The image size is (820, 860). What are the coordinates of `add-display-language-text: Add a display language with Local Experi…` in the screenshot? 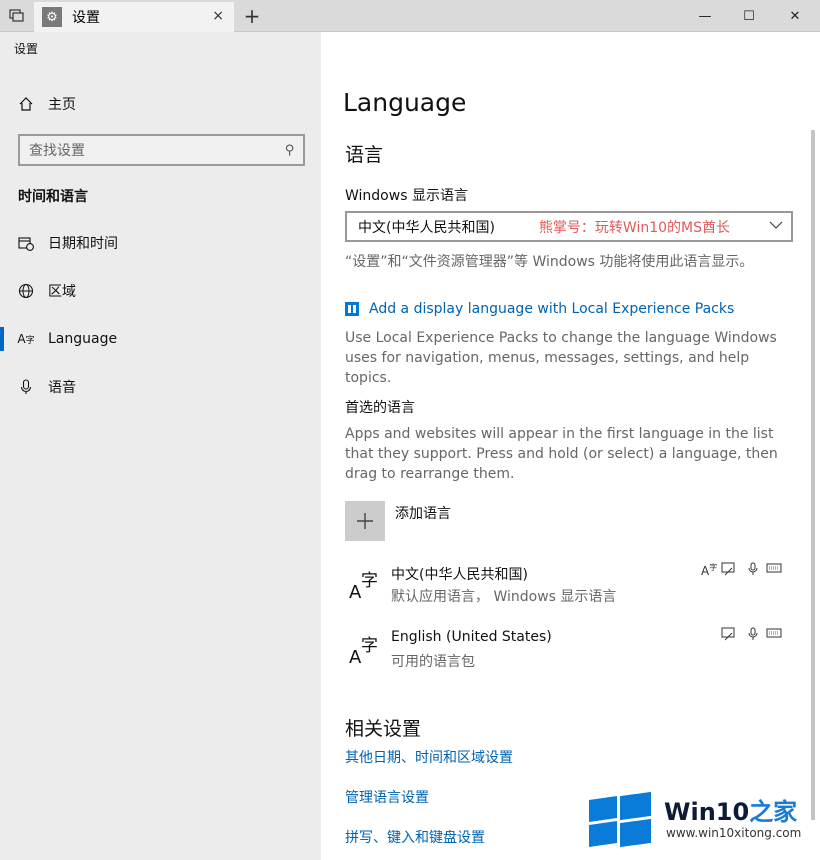 It's located at (552, 309).